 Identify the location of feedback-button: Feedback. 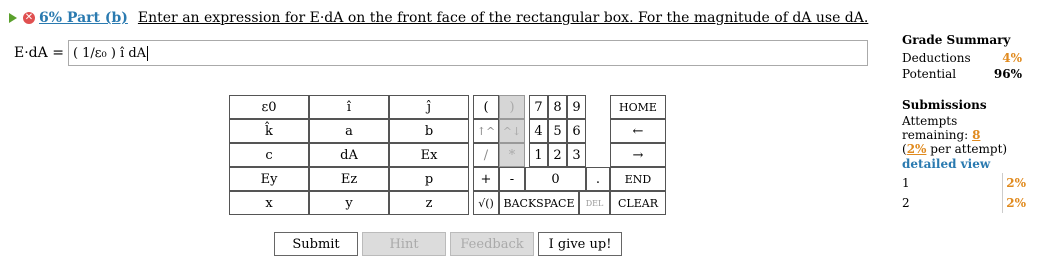
(492, 244).